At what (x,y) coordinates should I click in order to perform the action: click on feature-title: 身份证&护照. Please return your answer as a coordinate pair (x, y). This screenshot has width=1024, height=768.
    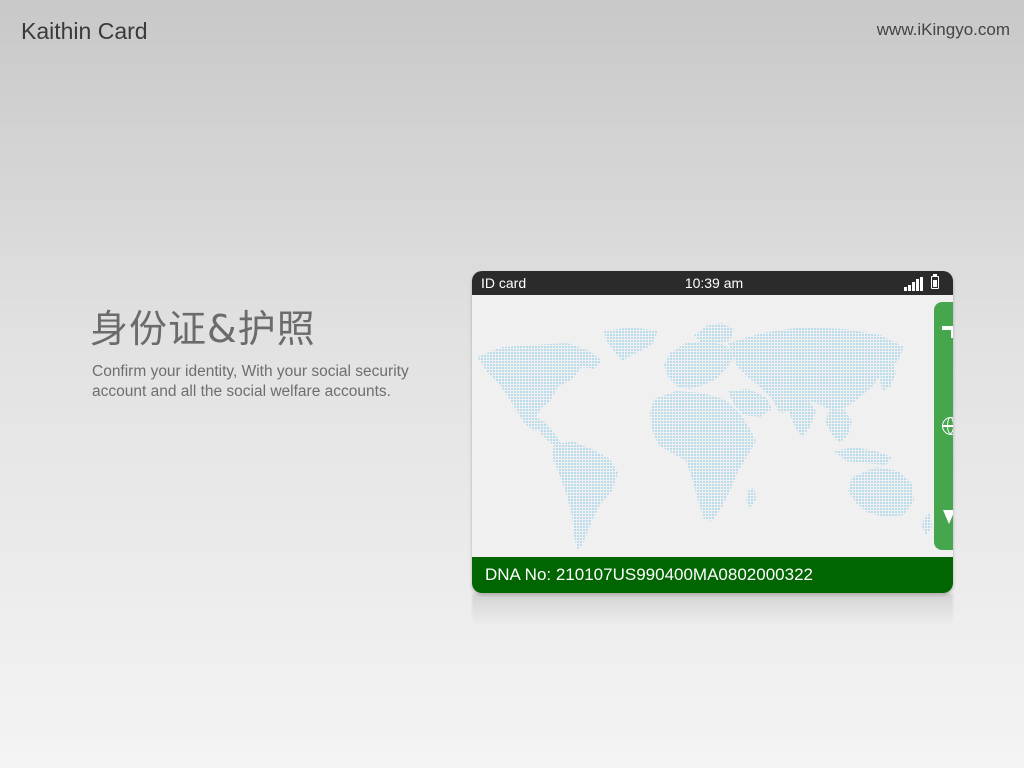
    Looking at the image, I should click on (203, 329).